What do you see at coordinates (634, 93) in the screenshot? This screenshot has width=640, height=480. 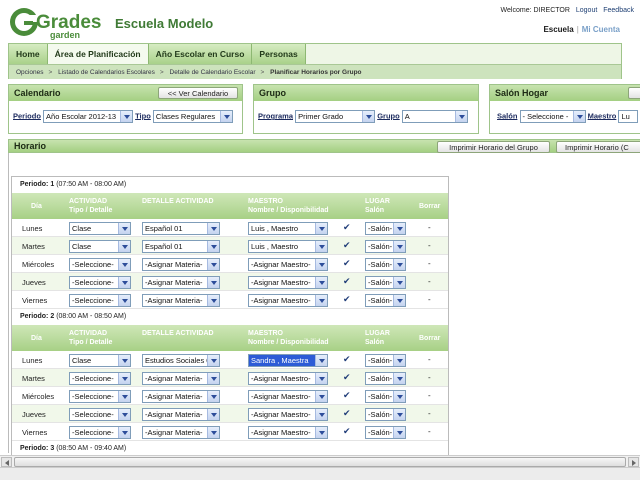 I see `salon-hogar-button` at bounding box center [634, 93].